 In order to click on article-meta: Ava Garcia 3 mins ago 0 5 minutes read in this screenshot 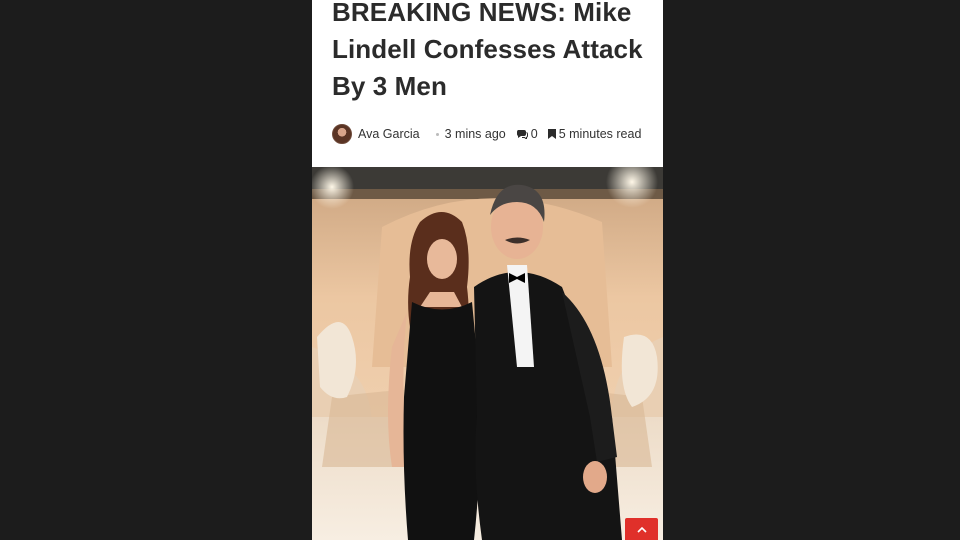, I will do `click(486, 134)`.